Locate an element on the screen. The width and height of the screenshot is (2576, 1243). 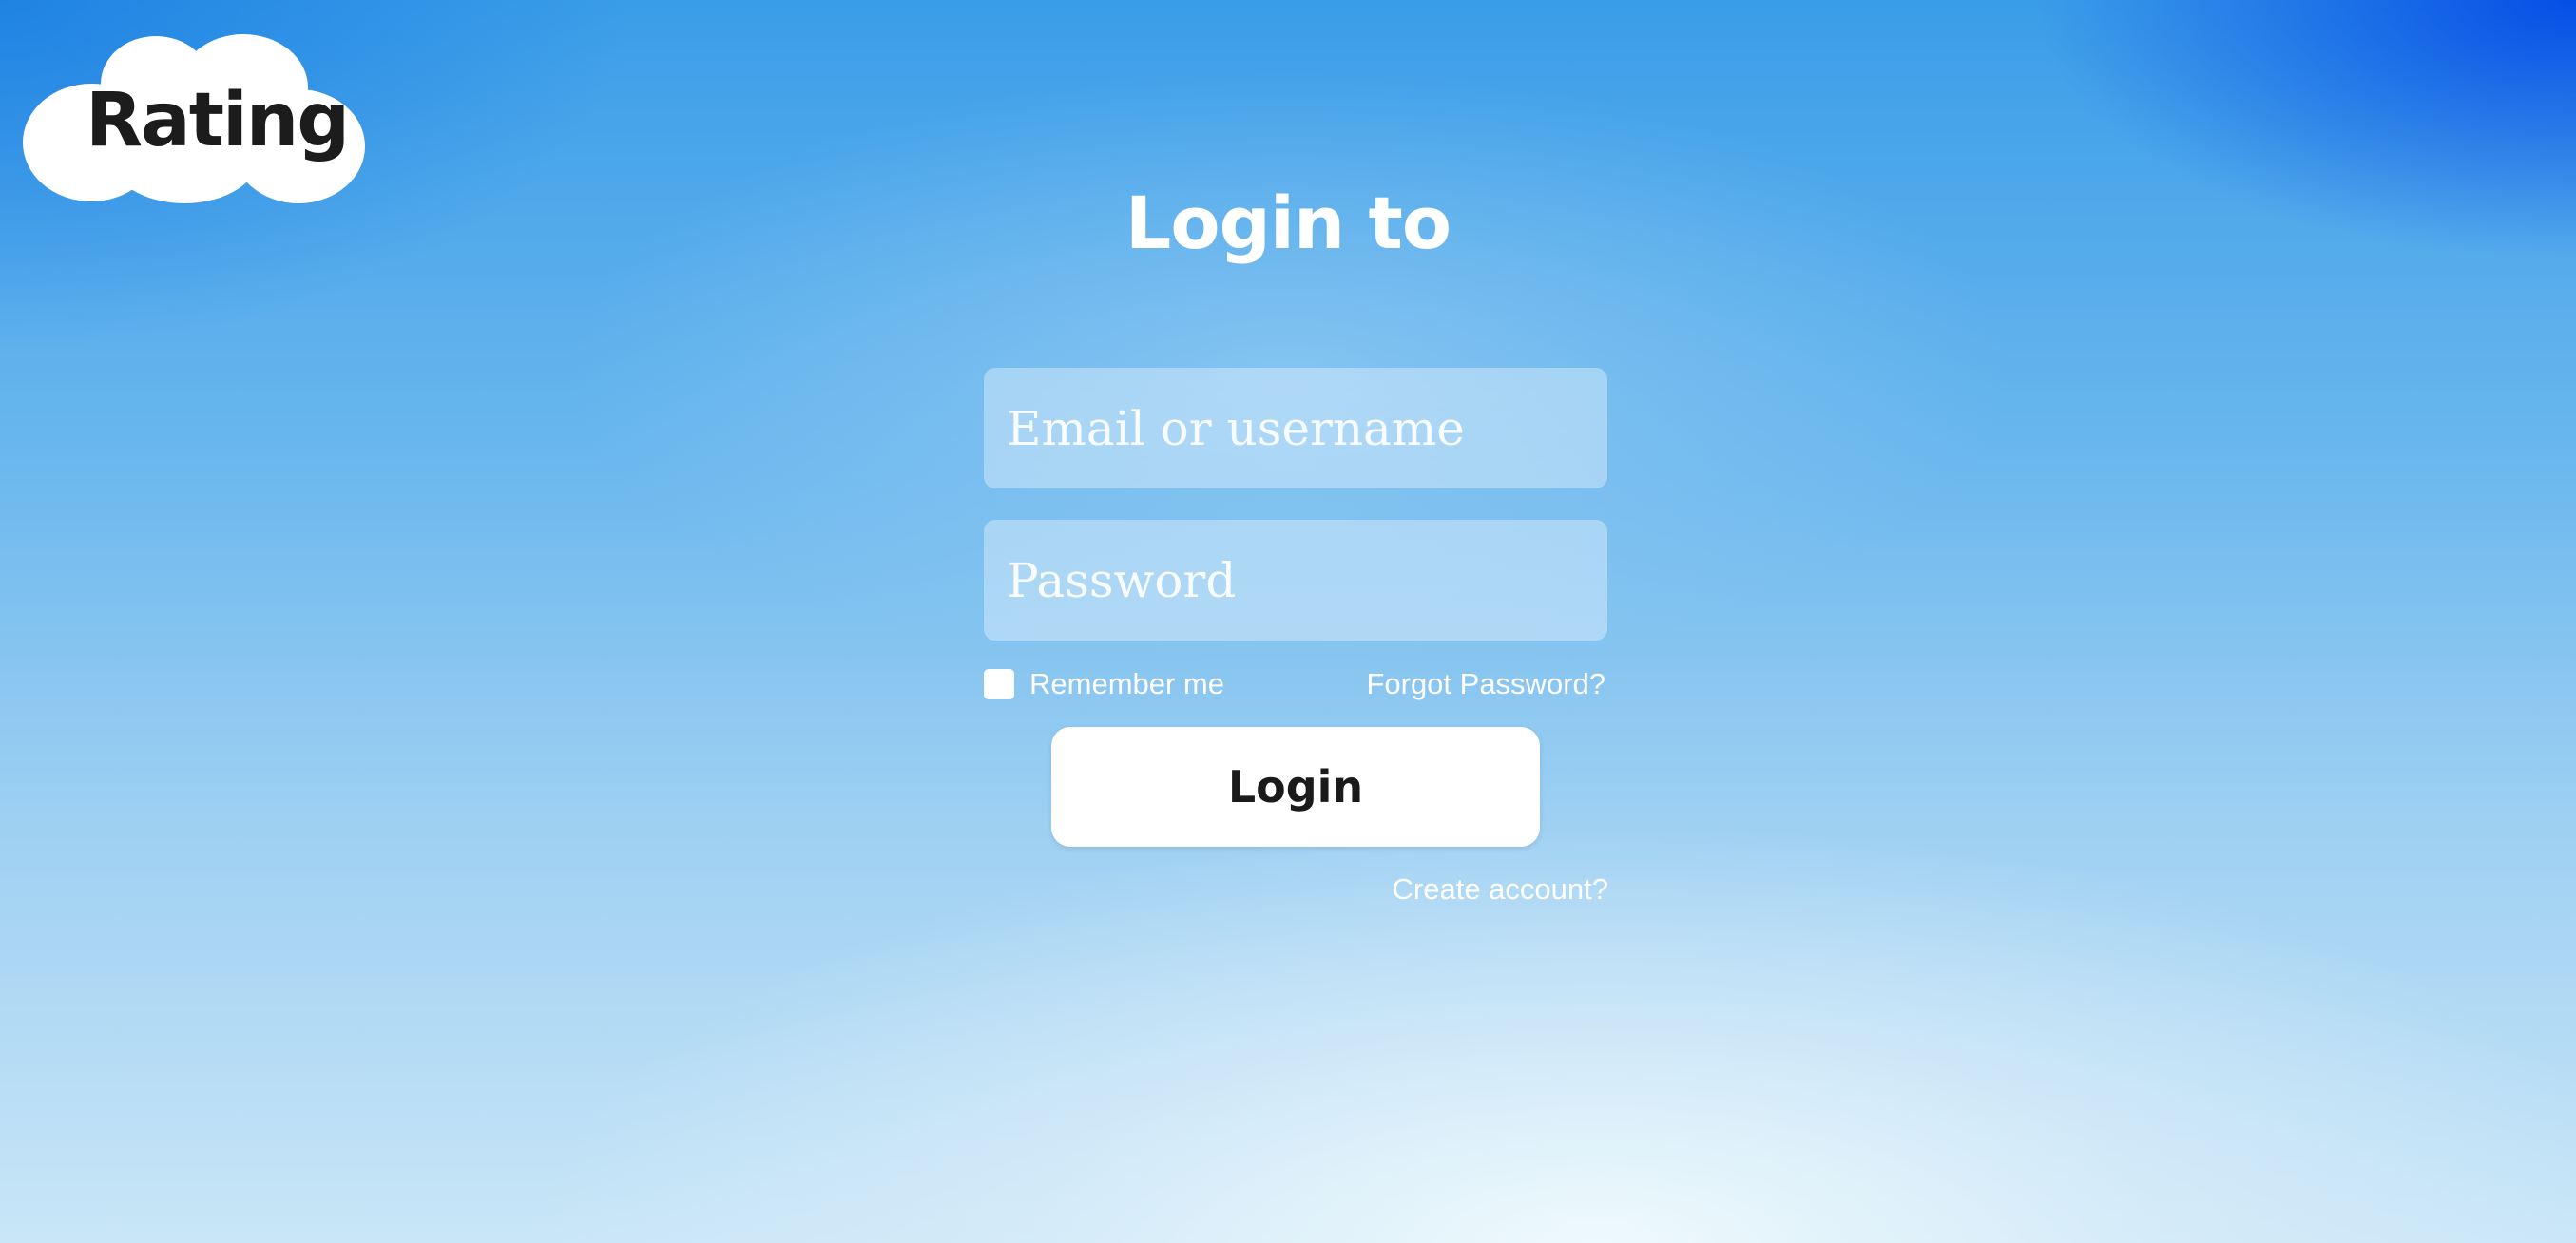
password-input is located at coordinates (1295, 580).